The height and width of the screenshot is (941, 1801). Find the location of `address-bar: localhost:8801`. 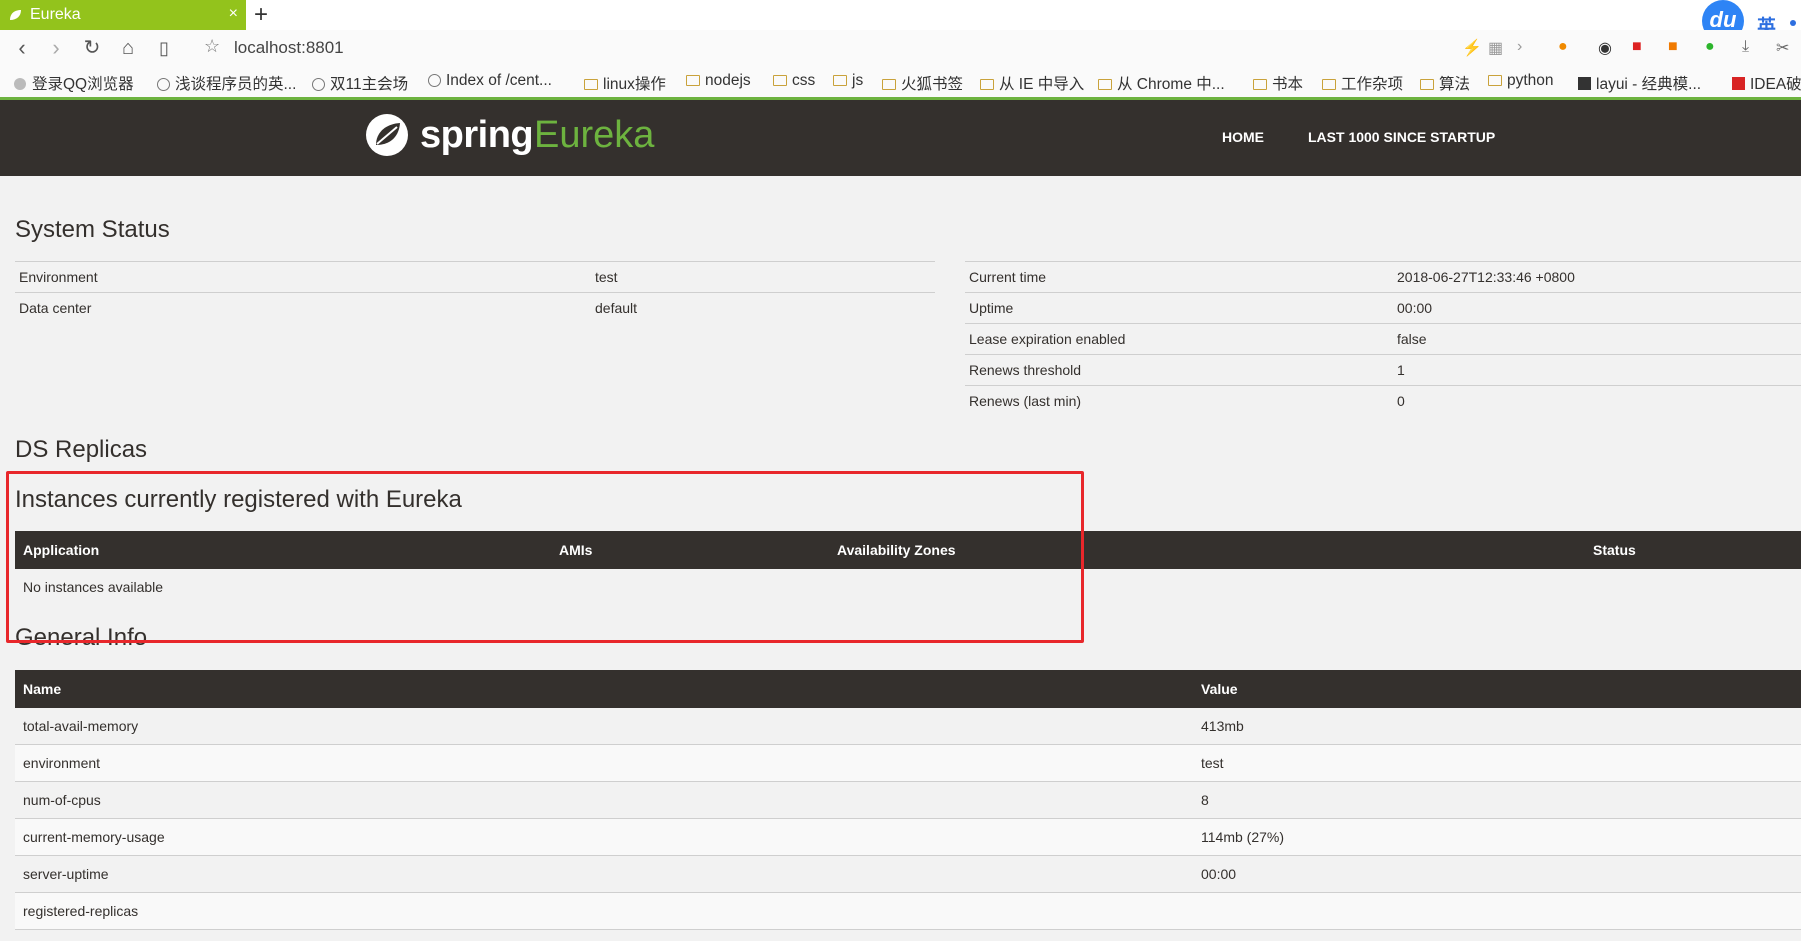

address-bar: localhost:8801 is located at coordinates (289, 48).